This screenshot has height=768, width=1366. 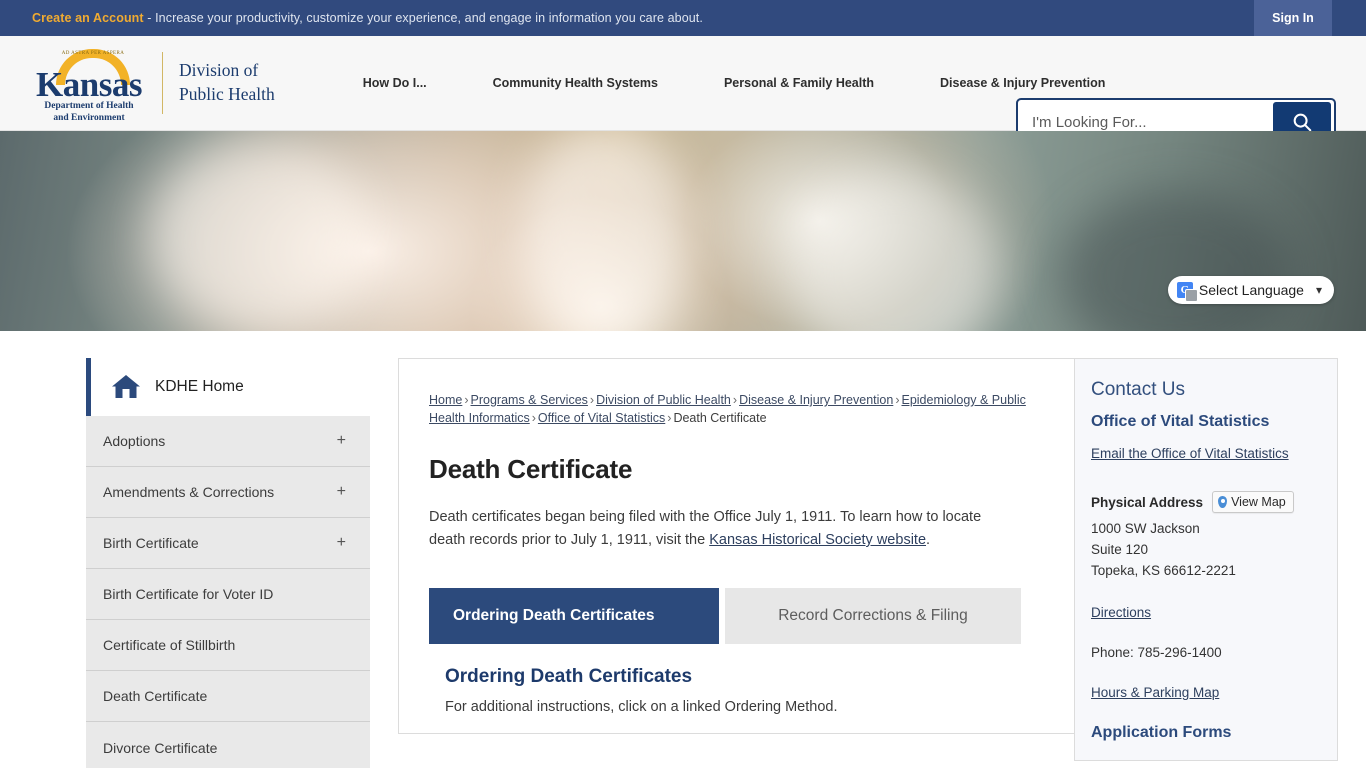 What do you see at coordinates (1138, 389) in the screenshot?
I see `contact-panel-title: Contact Us` at bounding box center [1138, 389].